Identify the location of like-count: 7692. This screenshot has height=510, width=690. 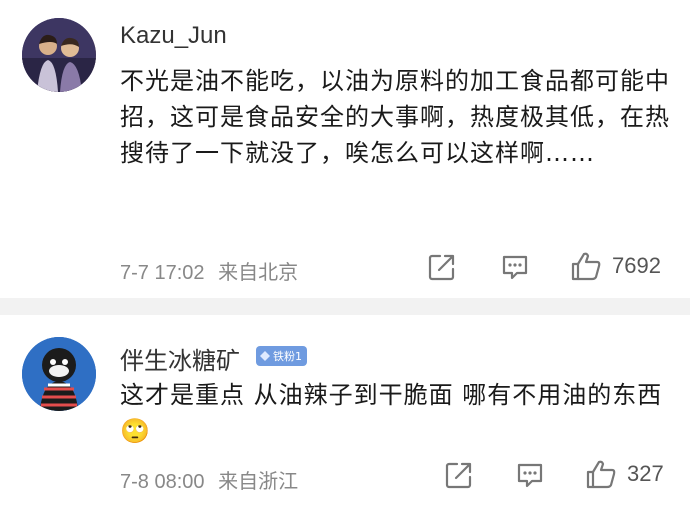
(636, 265).